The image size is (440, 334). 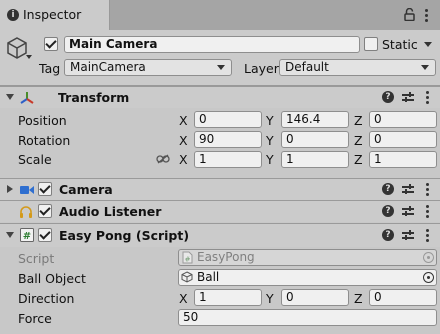 I want to click on audio-listener-enabled-checkbox, so click(x=45, y=211).